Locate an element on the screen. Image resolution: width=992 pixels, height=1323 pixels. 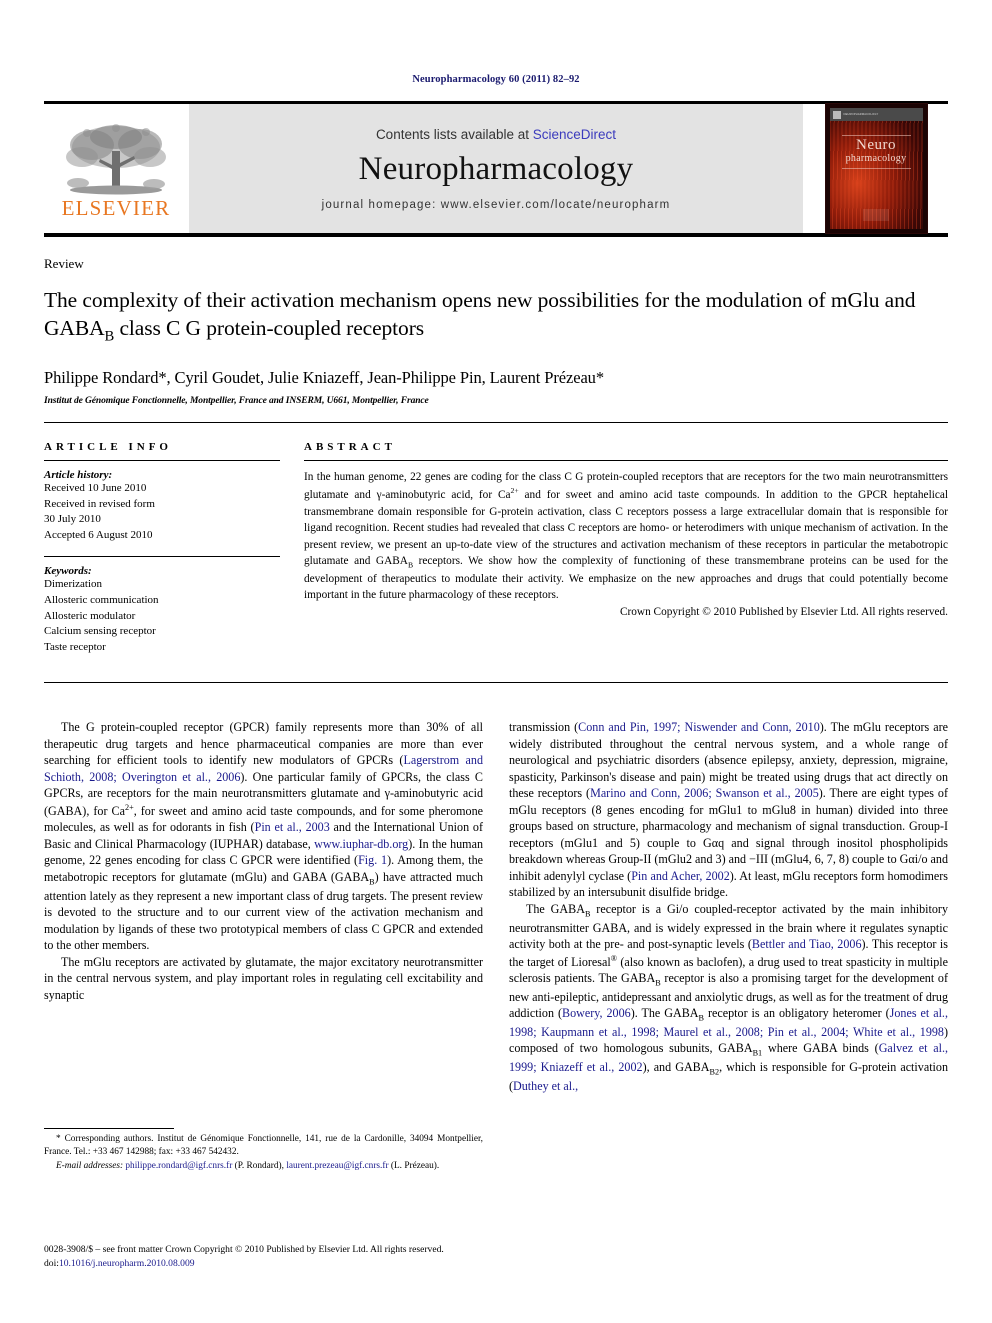
keyword-item: Taste receptor is located at coordinates (75, 646).